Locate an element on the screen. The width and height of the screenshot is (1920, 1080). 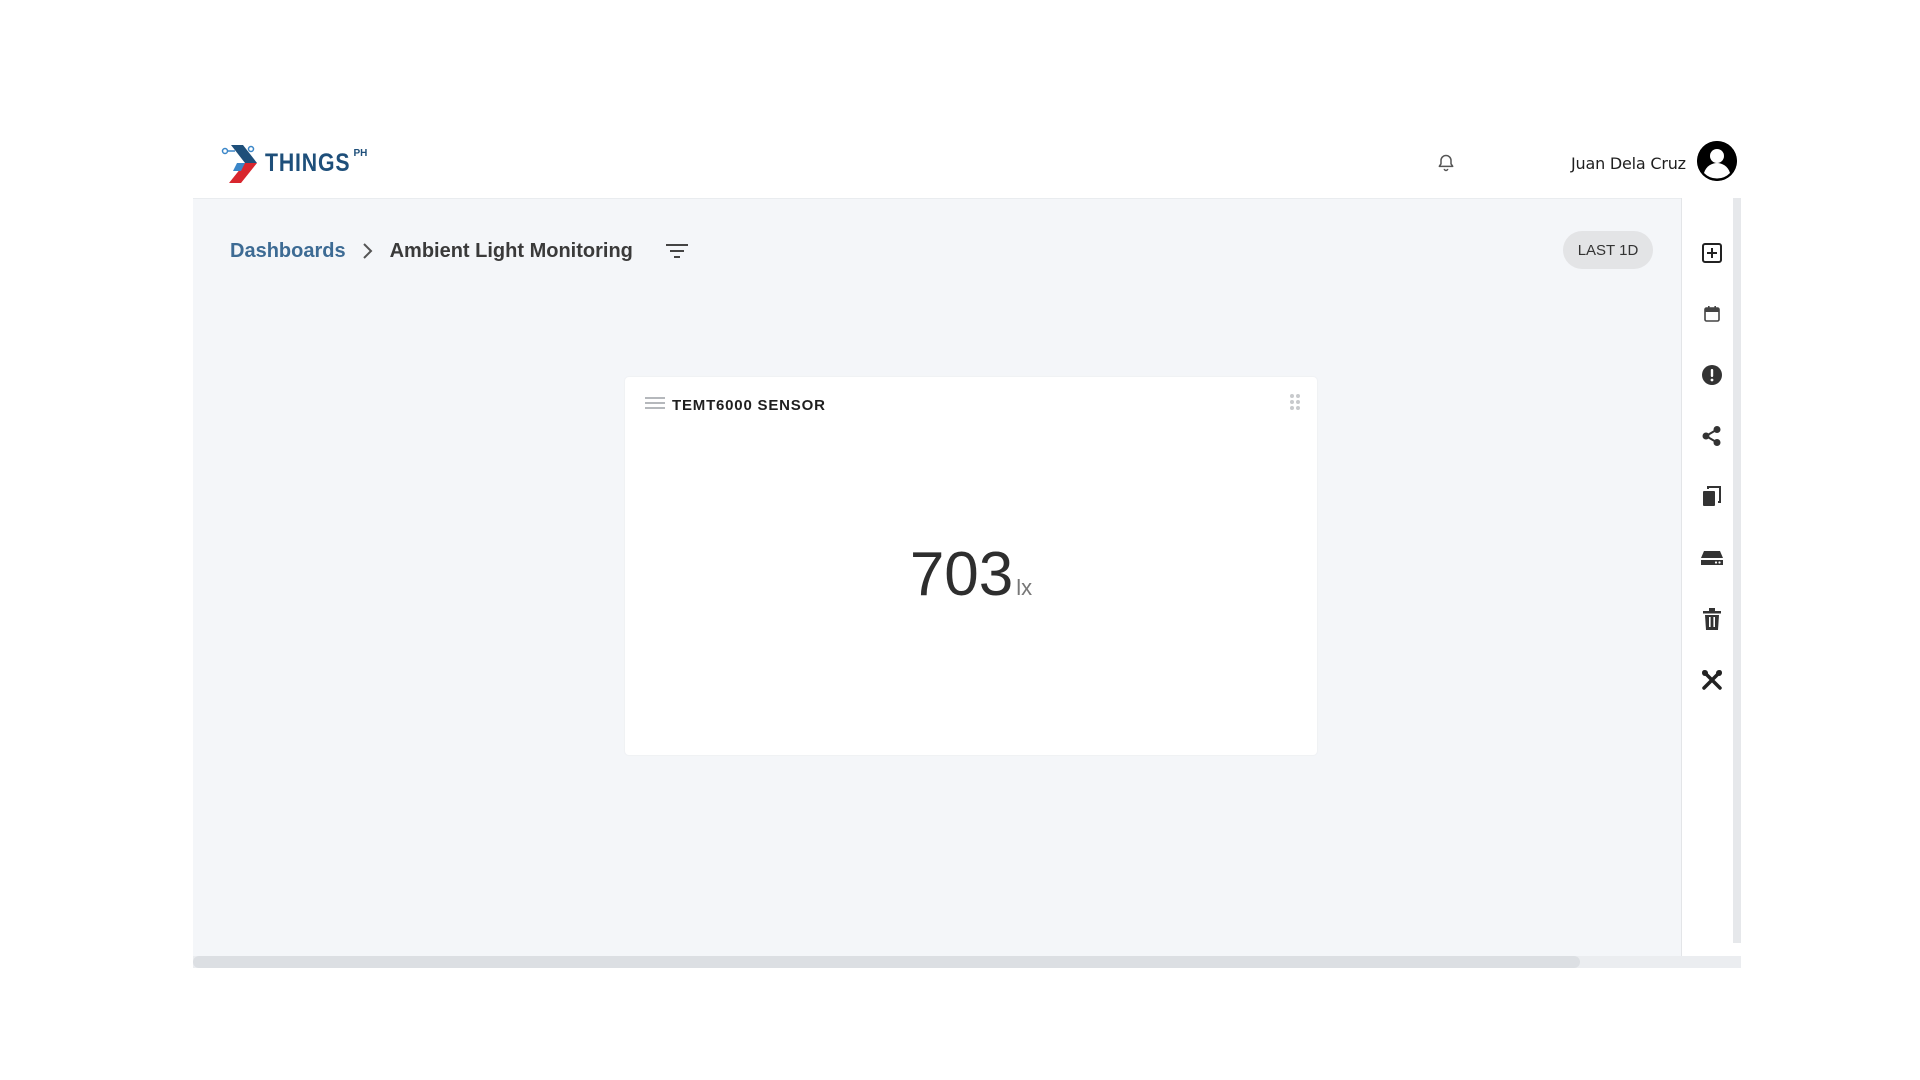
reading-display: 703 lx is located at coordinates (971, 574).